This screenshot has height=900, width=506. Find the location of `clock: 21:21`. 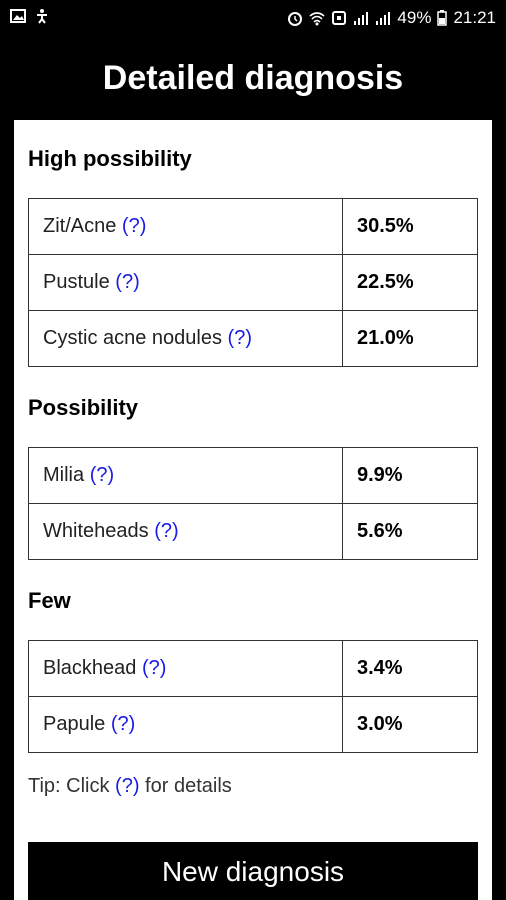

clock: 21:21 is located at coordinates (474, 17).